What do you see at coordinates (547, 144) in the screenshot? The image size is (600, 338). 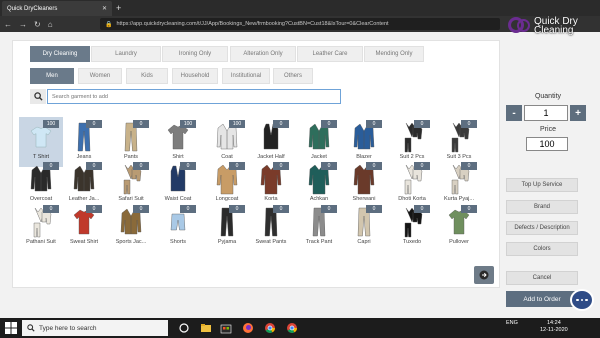 I see `price-input` at bounding box center [547, 144].